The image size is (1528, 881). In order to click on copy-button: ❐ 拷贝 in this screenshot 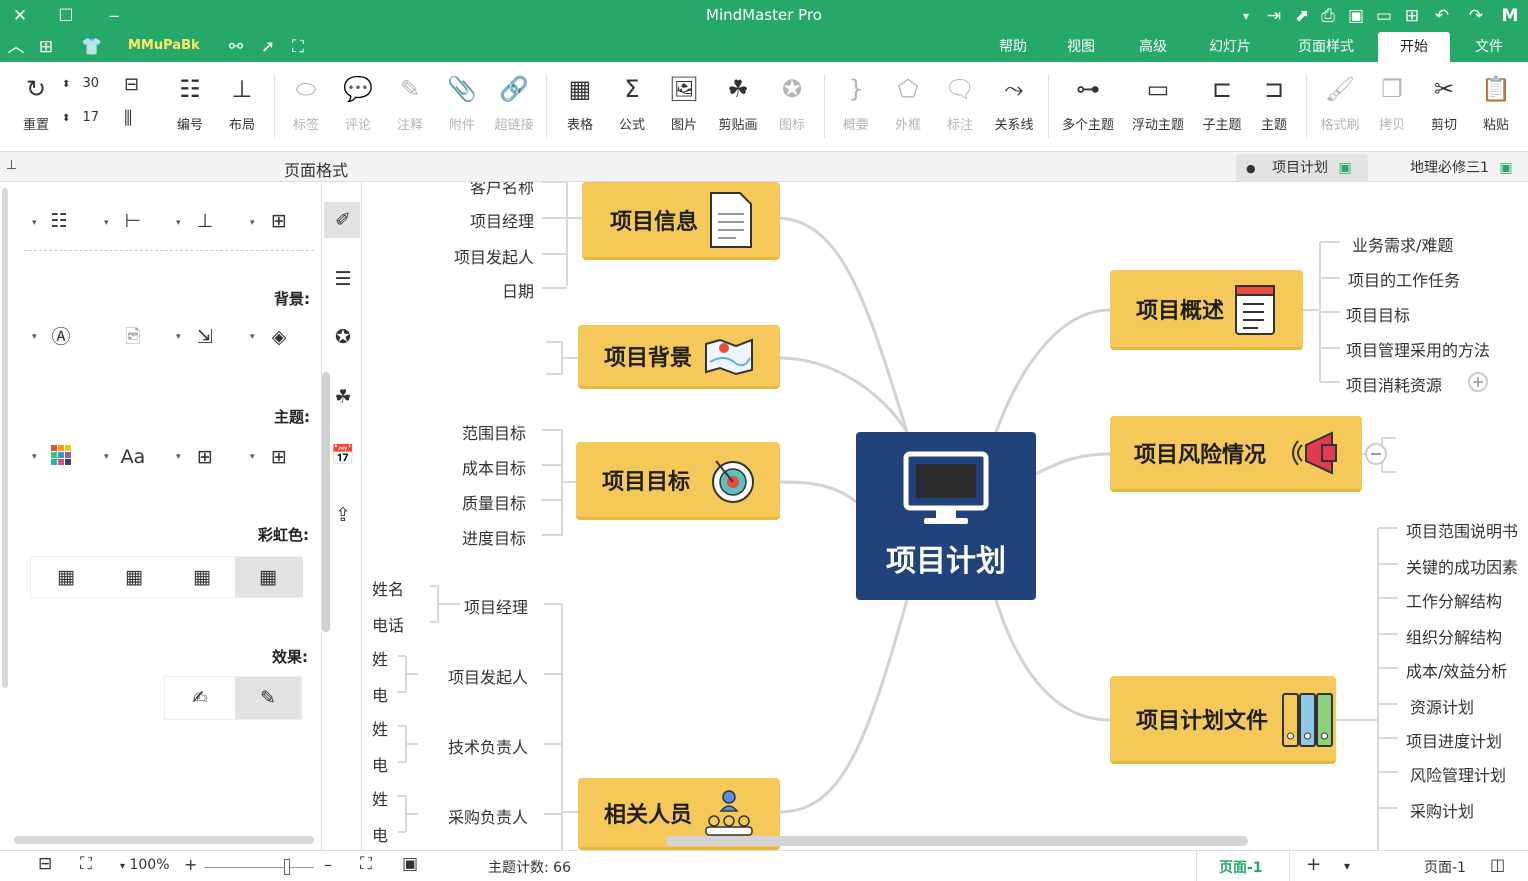, I will do `click(1392, 107)`.